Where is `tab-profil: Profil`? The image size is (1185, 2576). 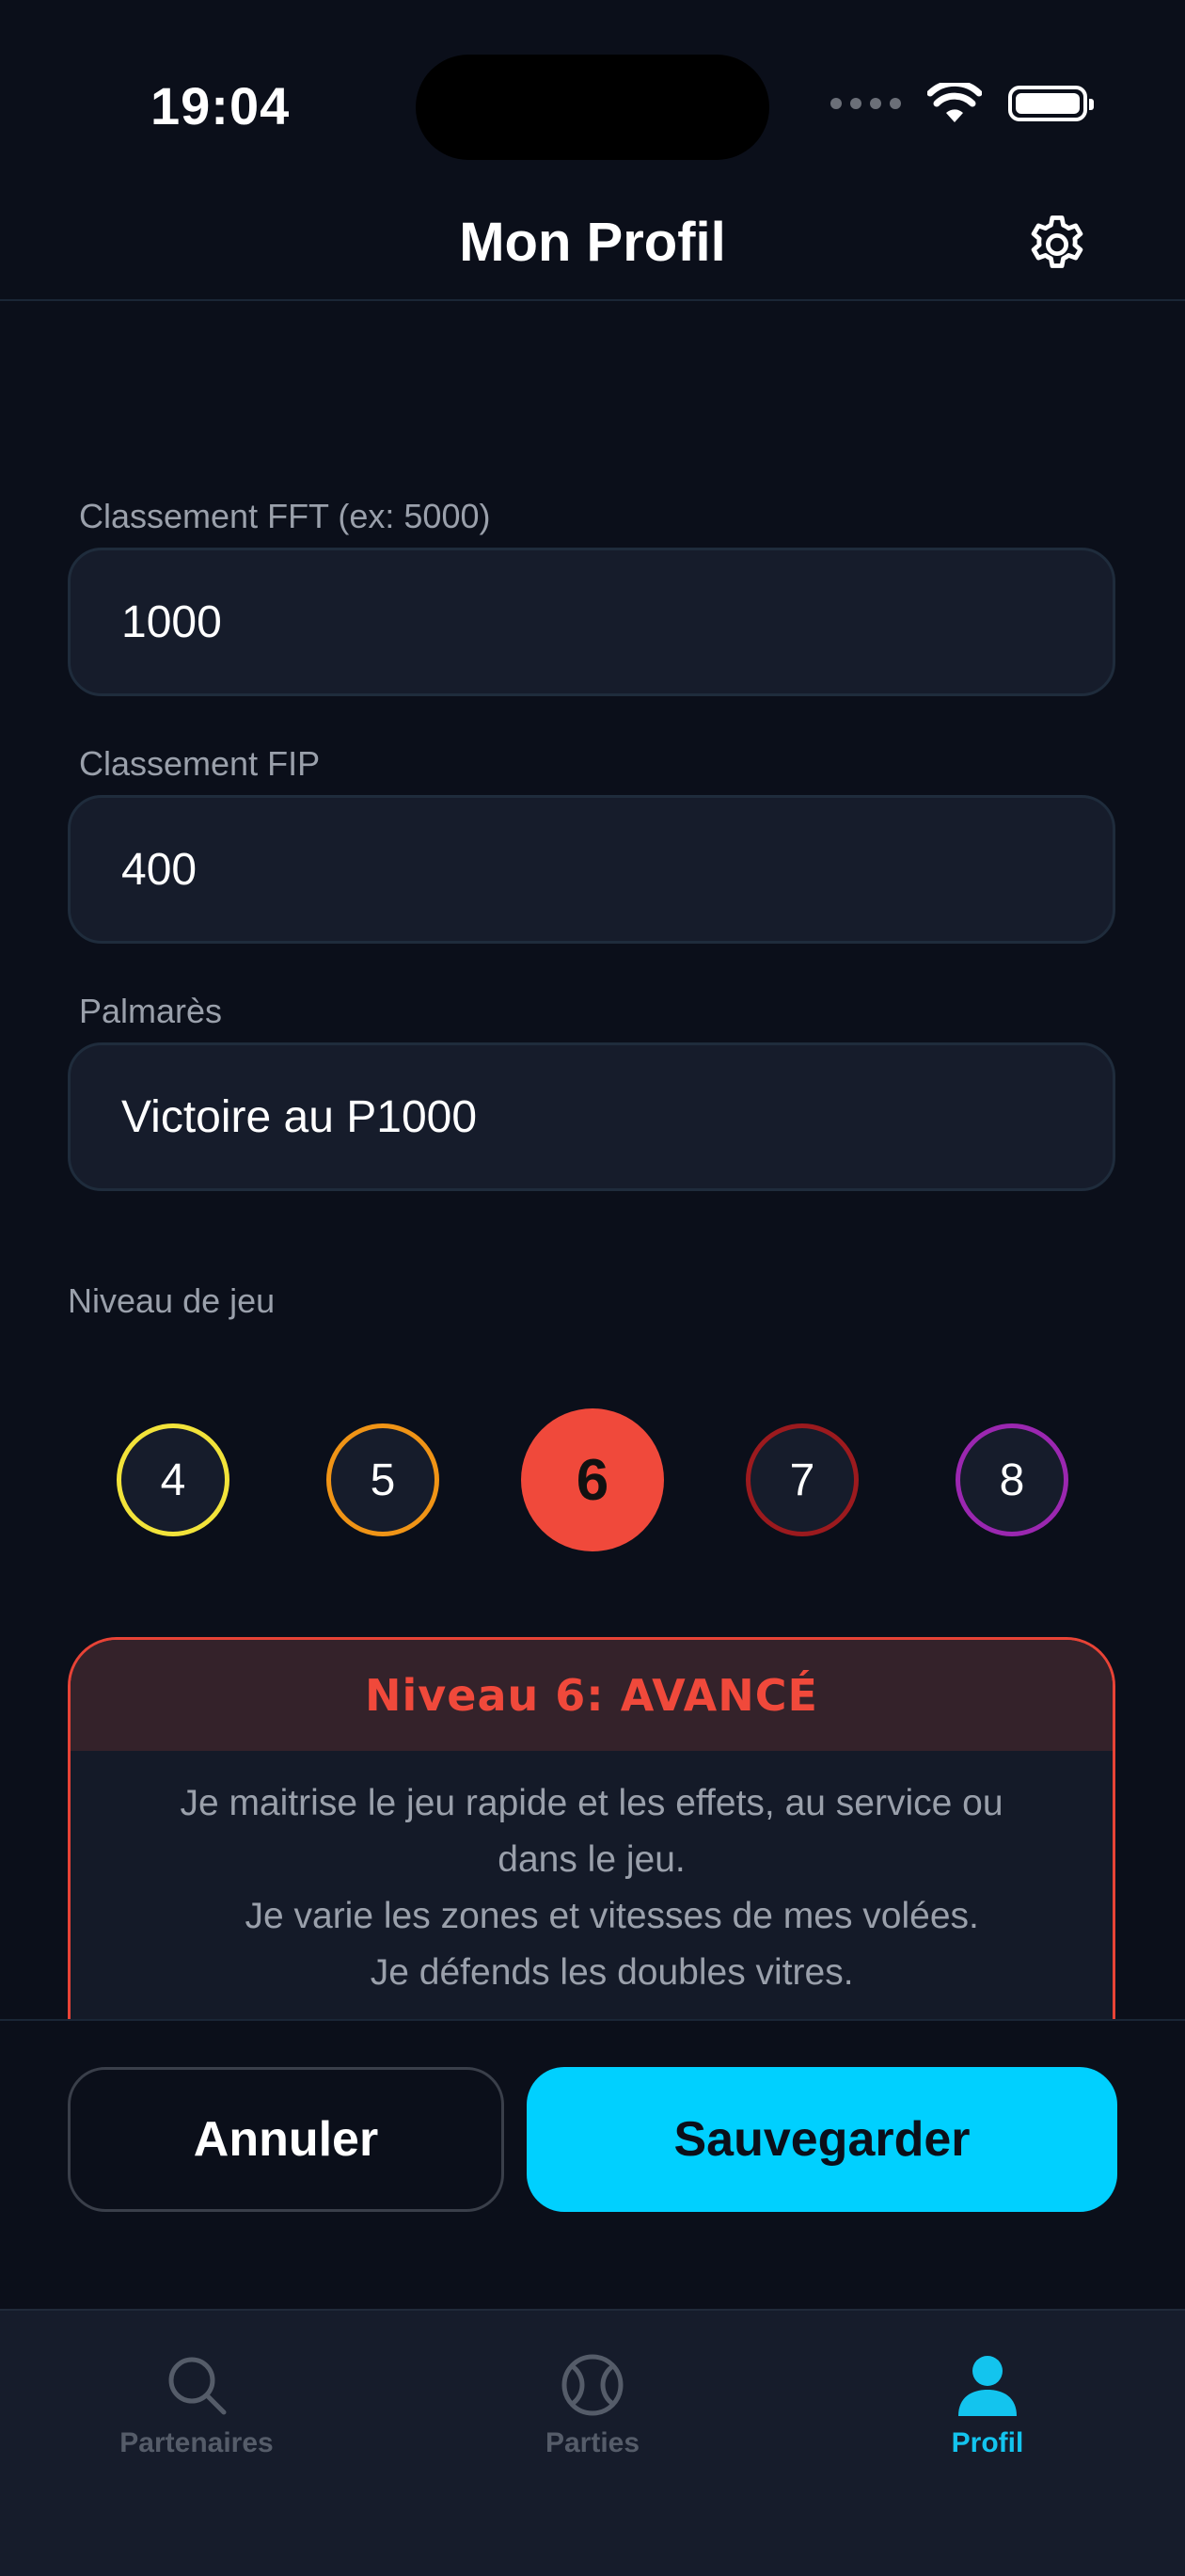
tab-profil: Profil is located at coordinates (987, 2406).